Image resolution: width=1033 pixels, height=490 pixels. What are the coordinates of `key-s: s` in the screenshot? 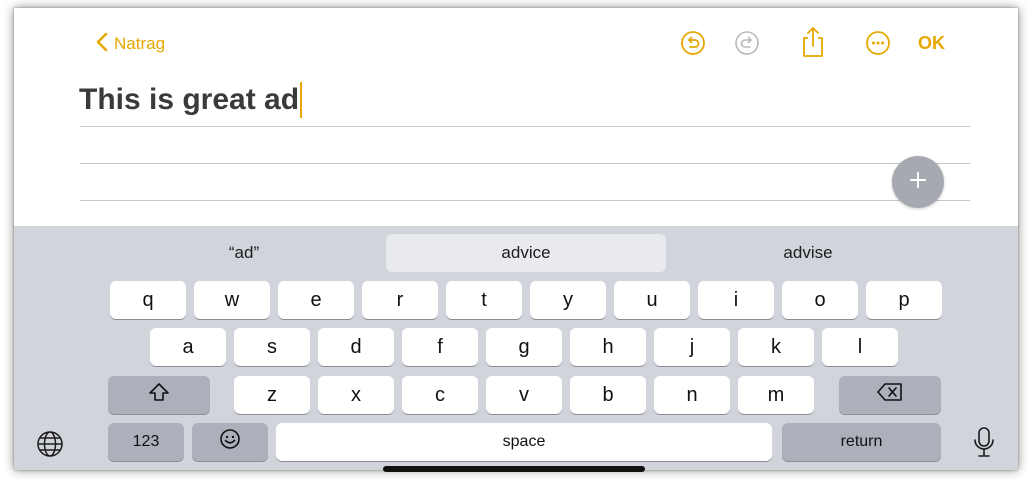 It's located at (272, 347).